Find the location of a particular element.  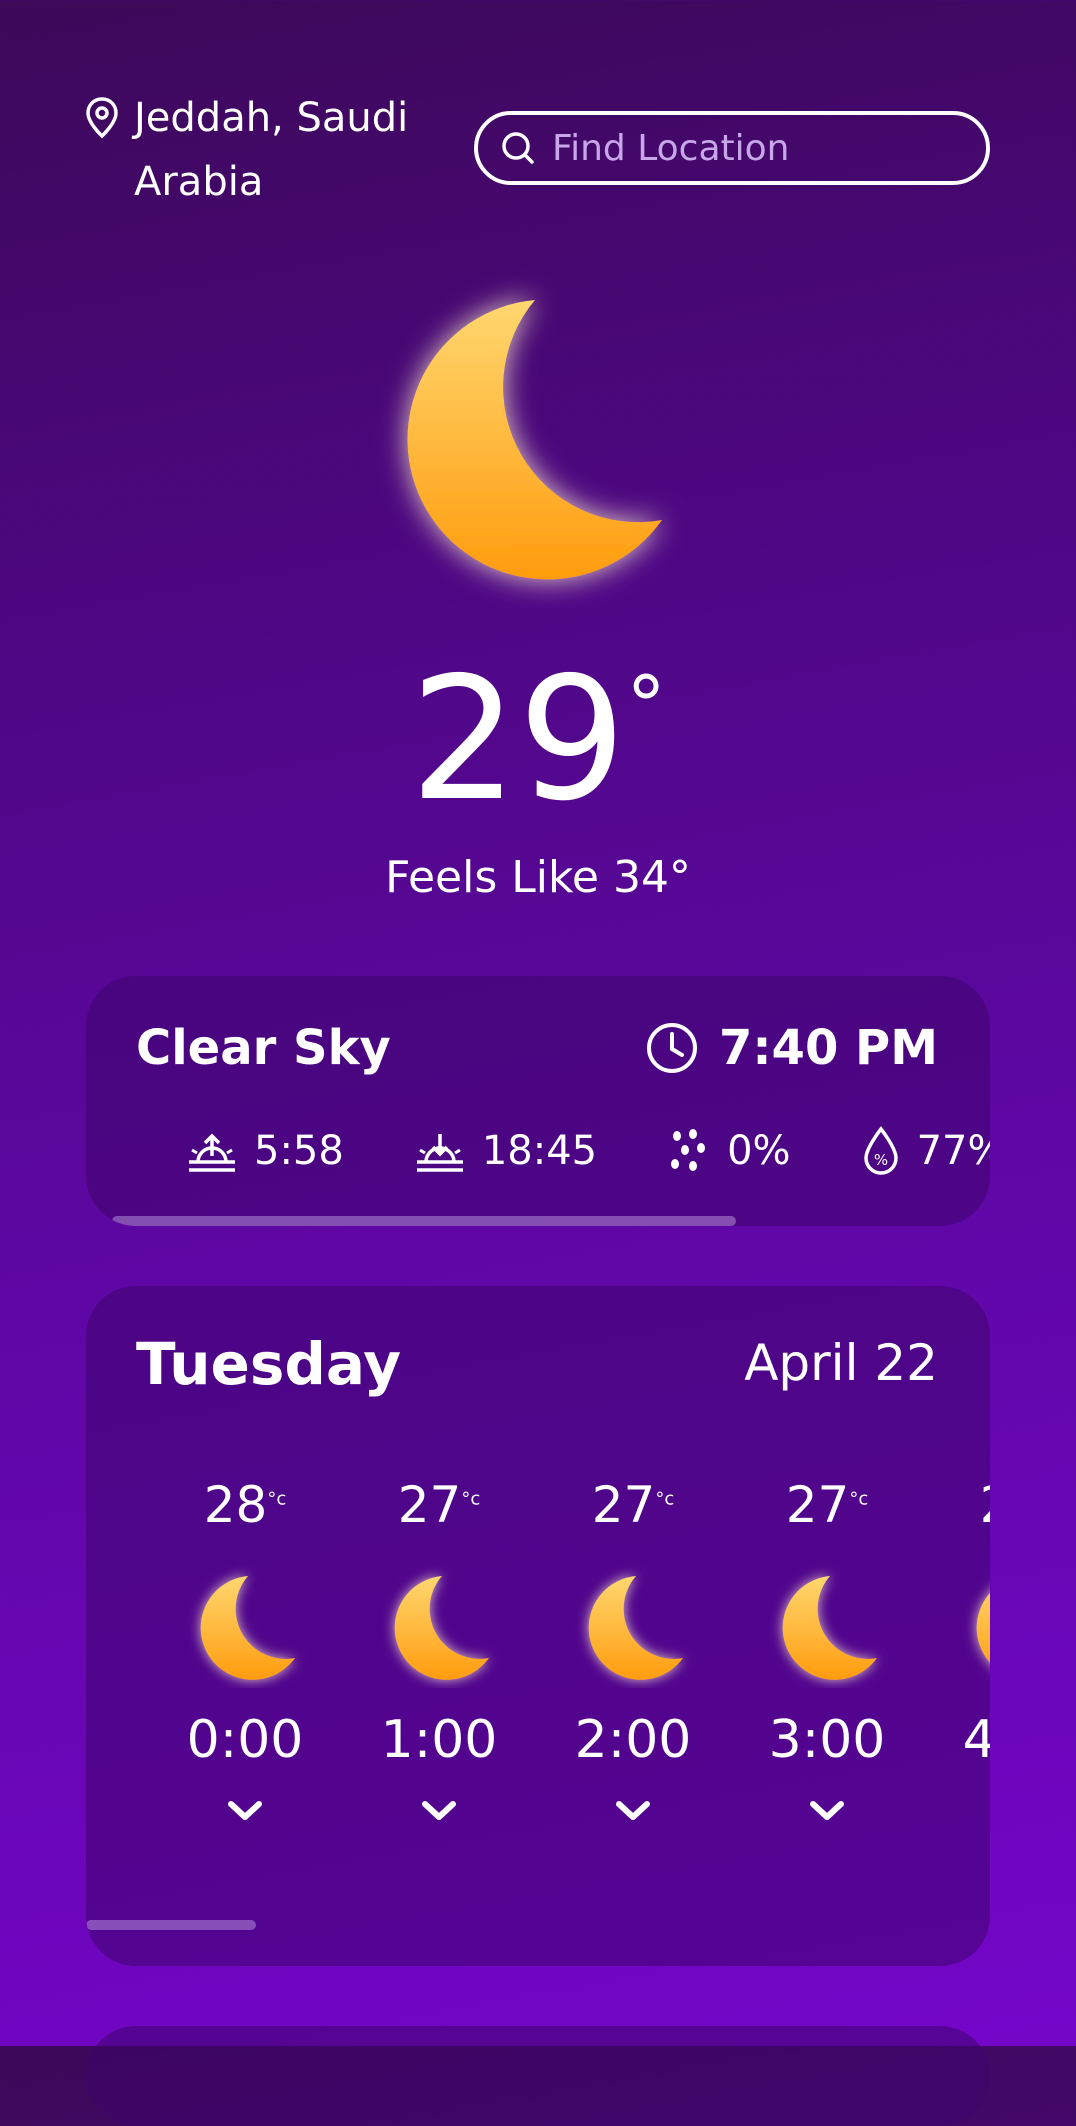

humidity-stat: % 77% is located at coordinates (925, 1151).